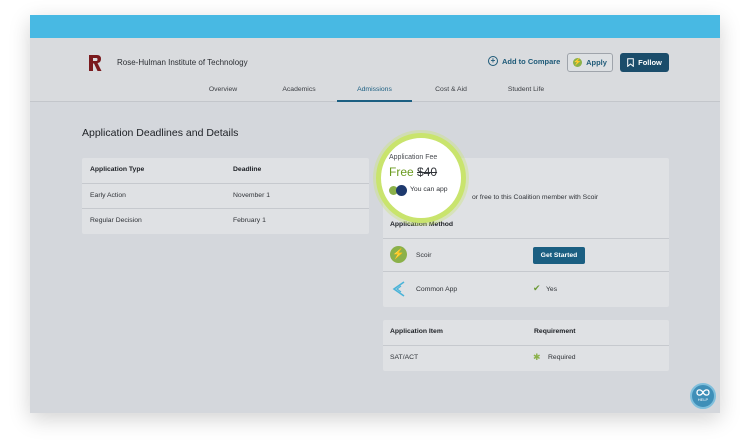 This screenshot has height=448, width=740. Describe the element at coordinates (398, 289) in the screenshot. I see `common-app-icon` at that location.